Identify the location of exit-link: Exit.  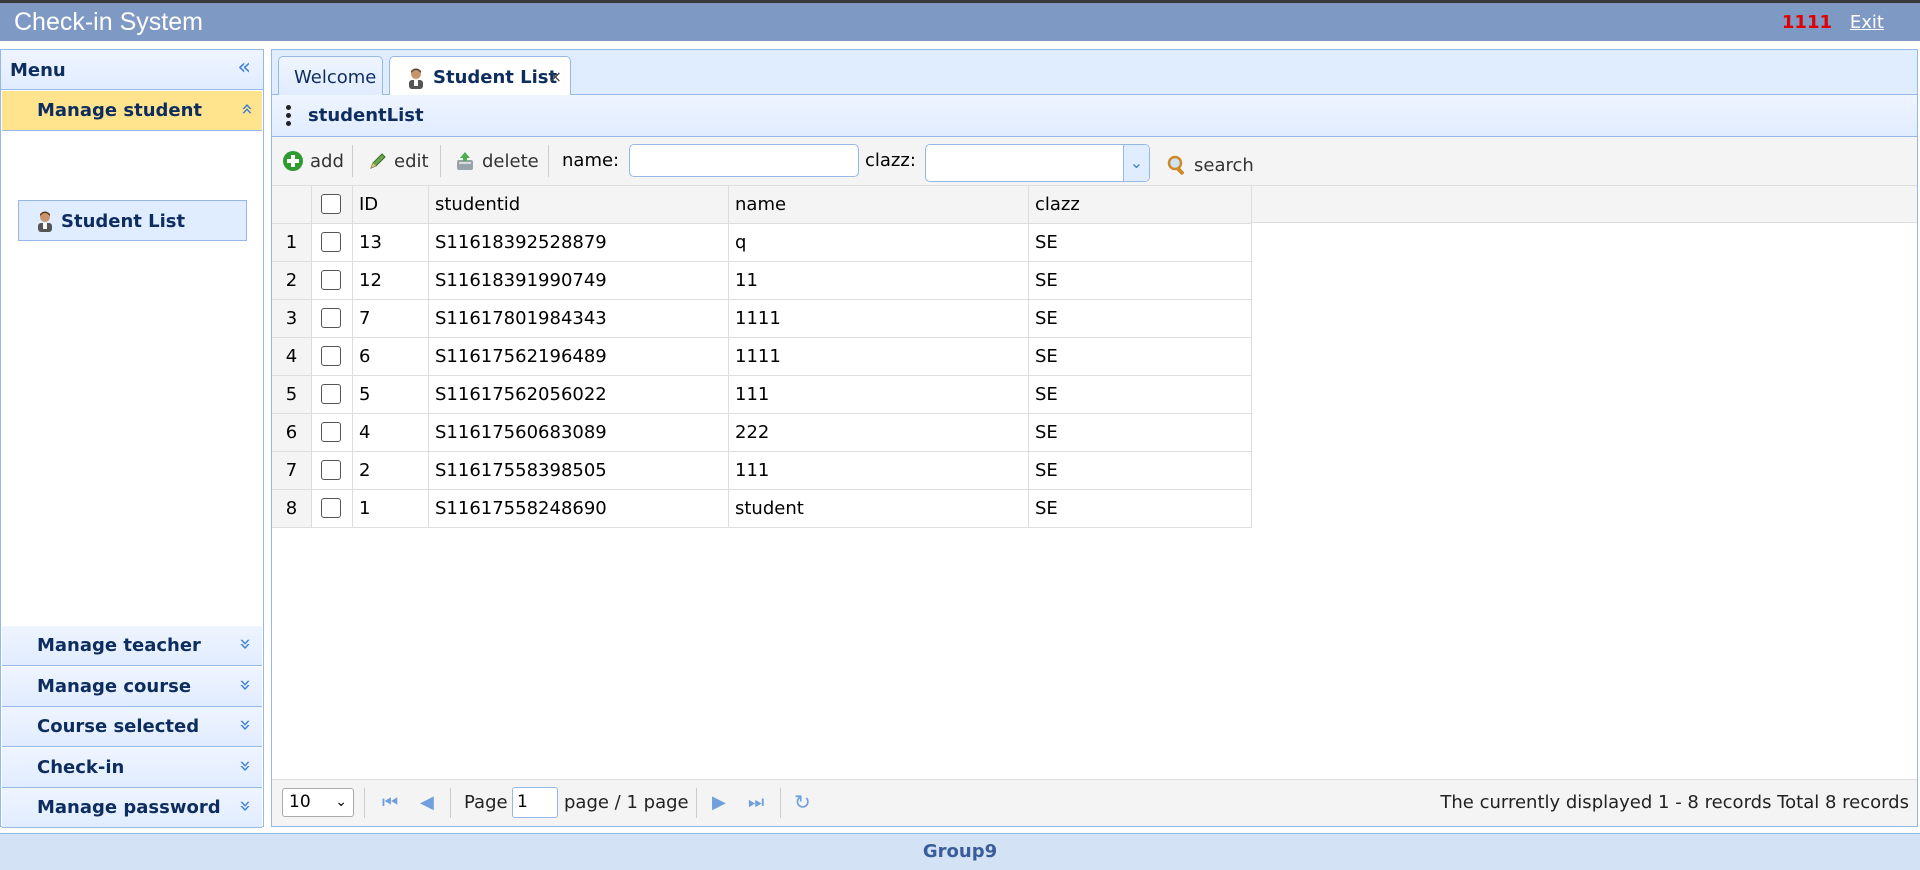
(1867, 22).